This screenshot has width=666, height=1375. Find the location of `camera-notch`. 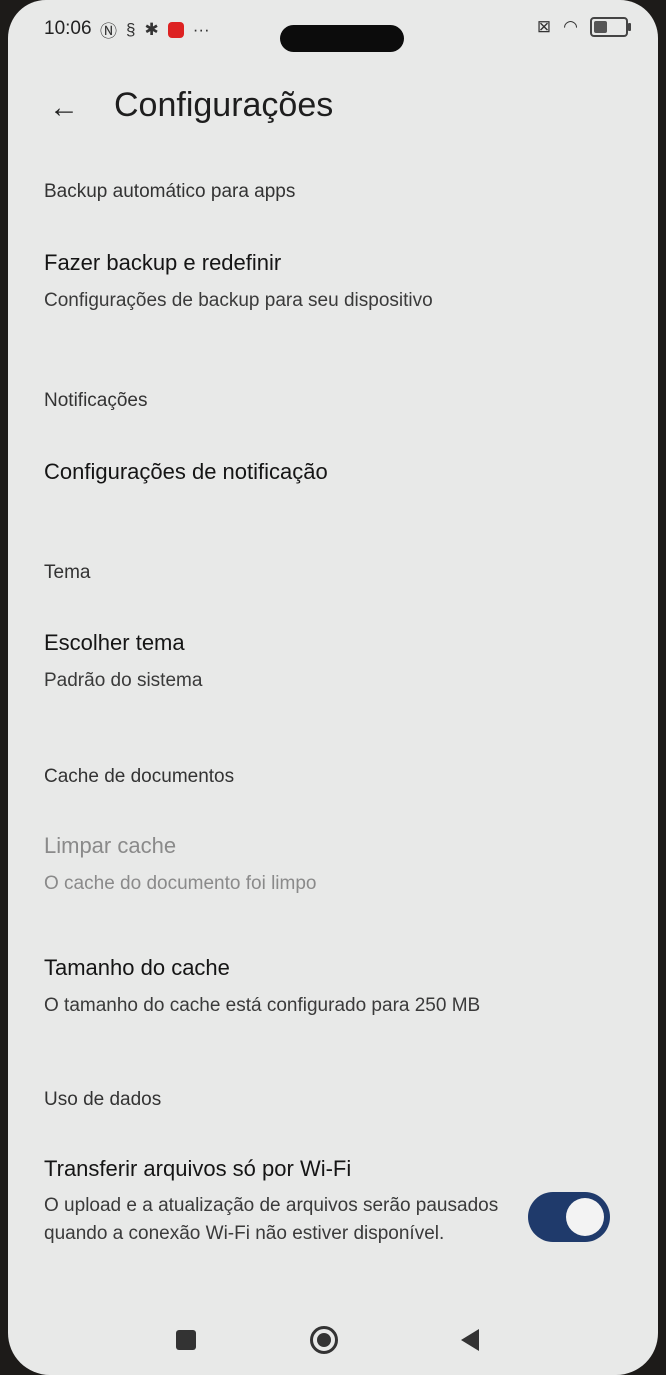

camera-notch is located at coordinates (342, 38).